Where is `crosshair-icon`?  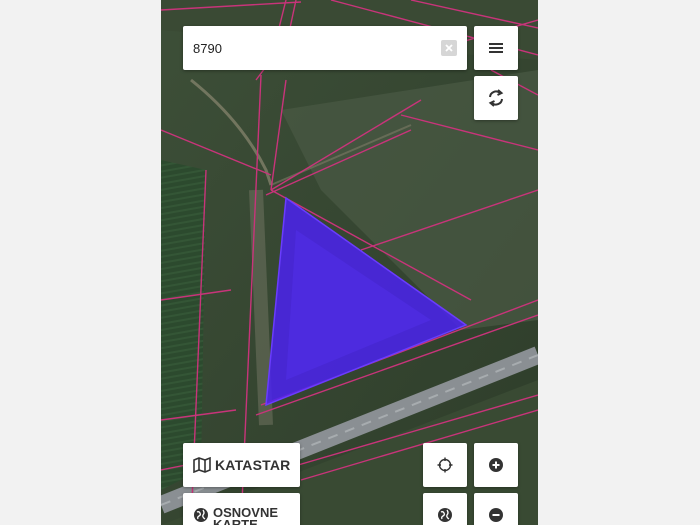 crosshair-icon is located at coordinates (445, 465).